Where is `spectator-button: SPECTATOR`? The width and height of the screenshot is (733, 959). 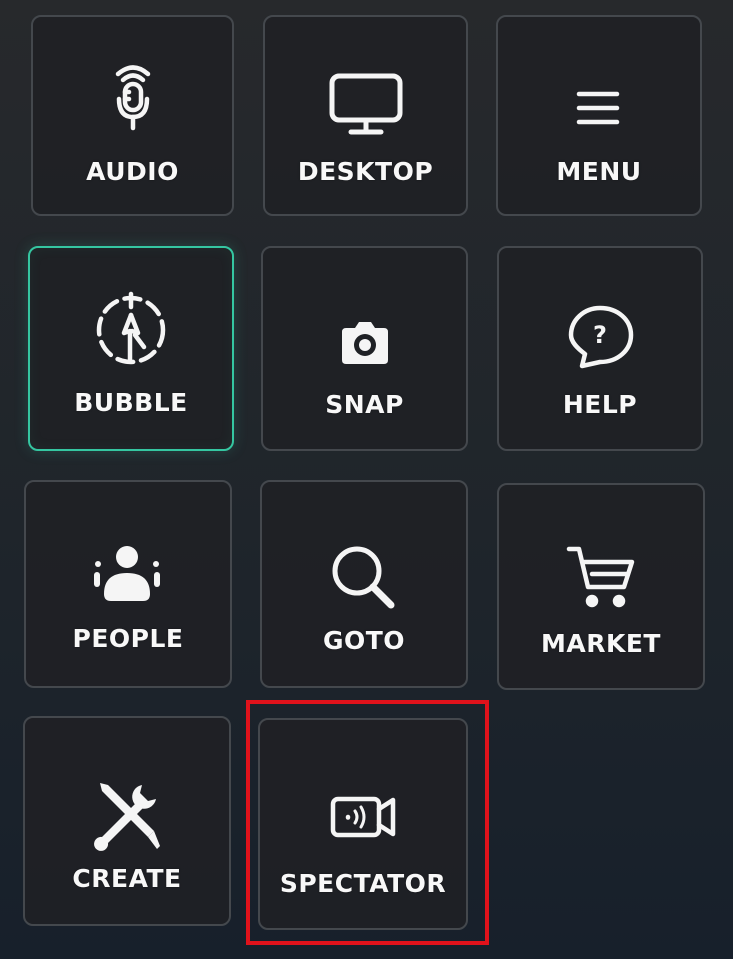 spectator-button: SPECTATOR is located at coordinates (363, 824).